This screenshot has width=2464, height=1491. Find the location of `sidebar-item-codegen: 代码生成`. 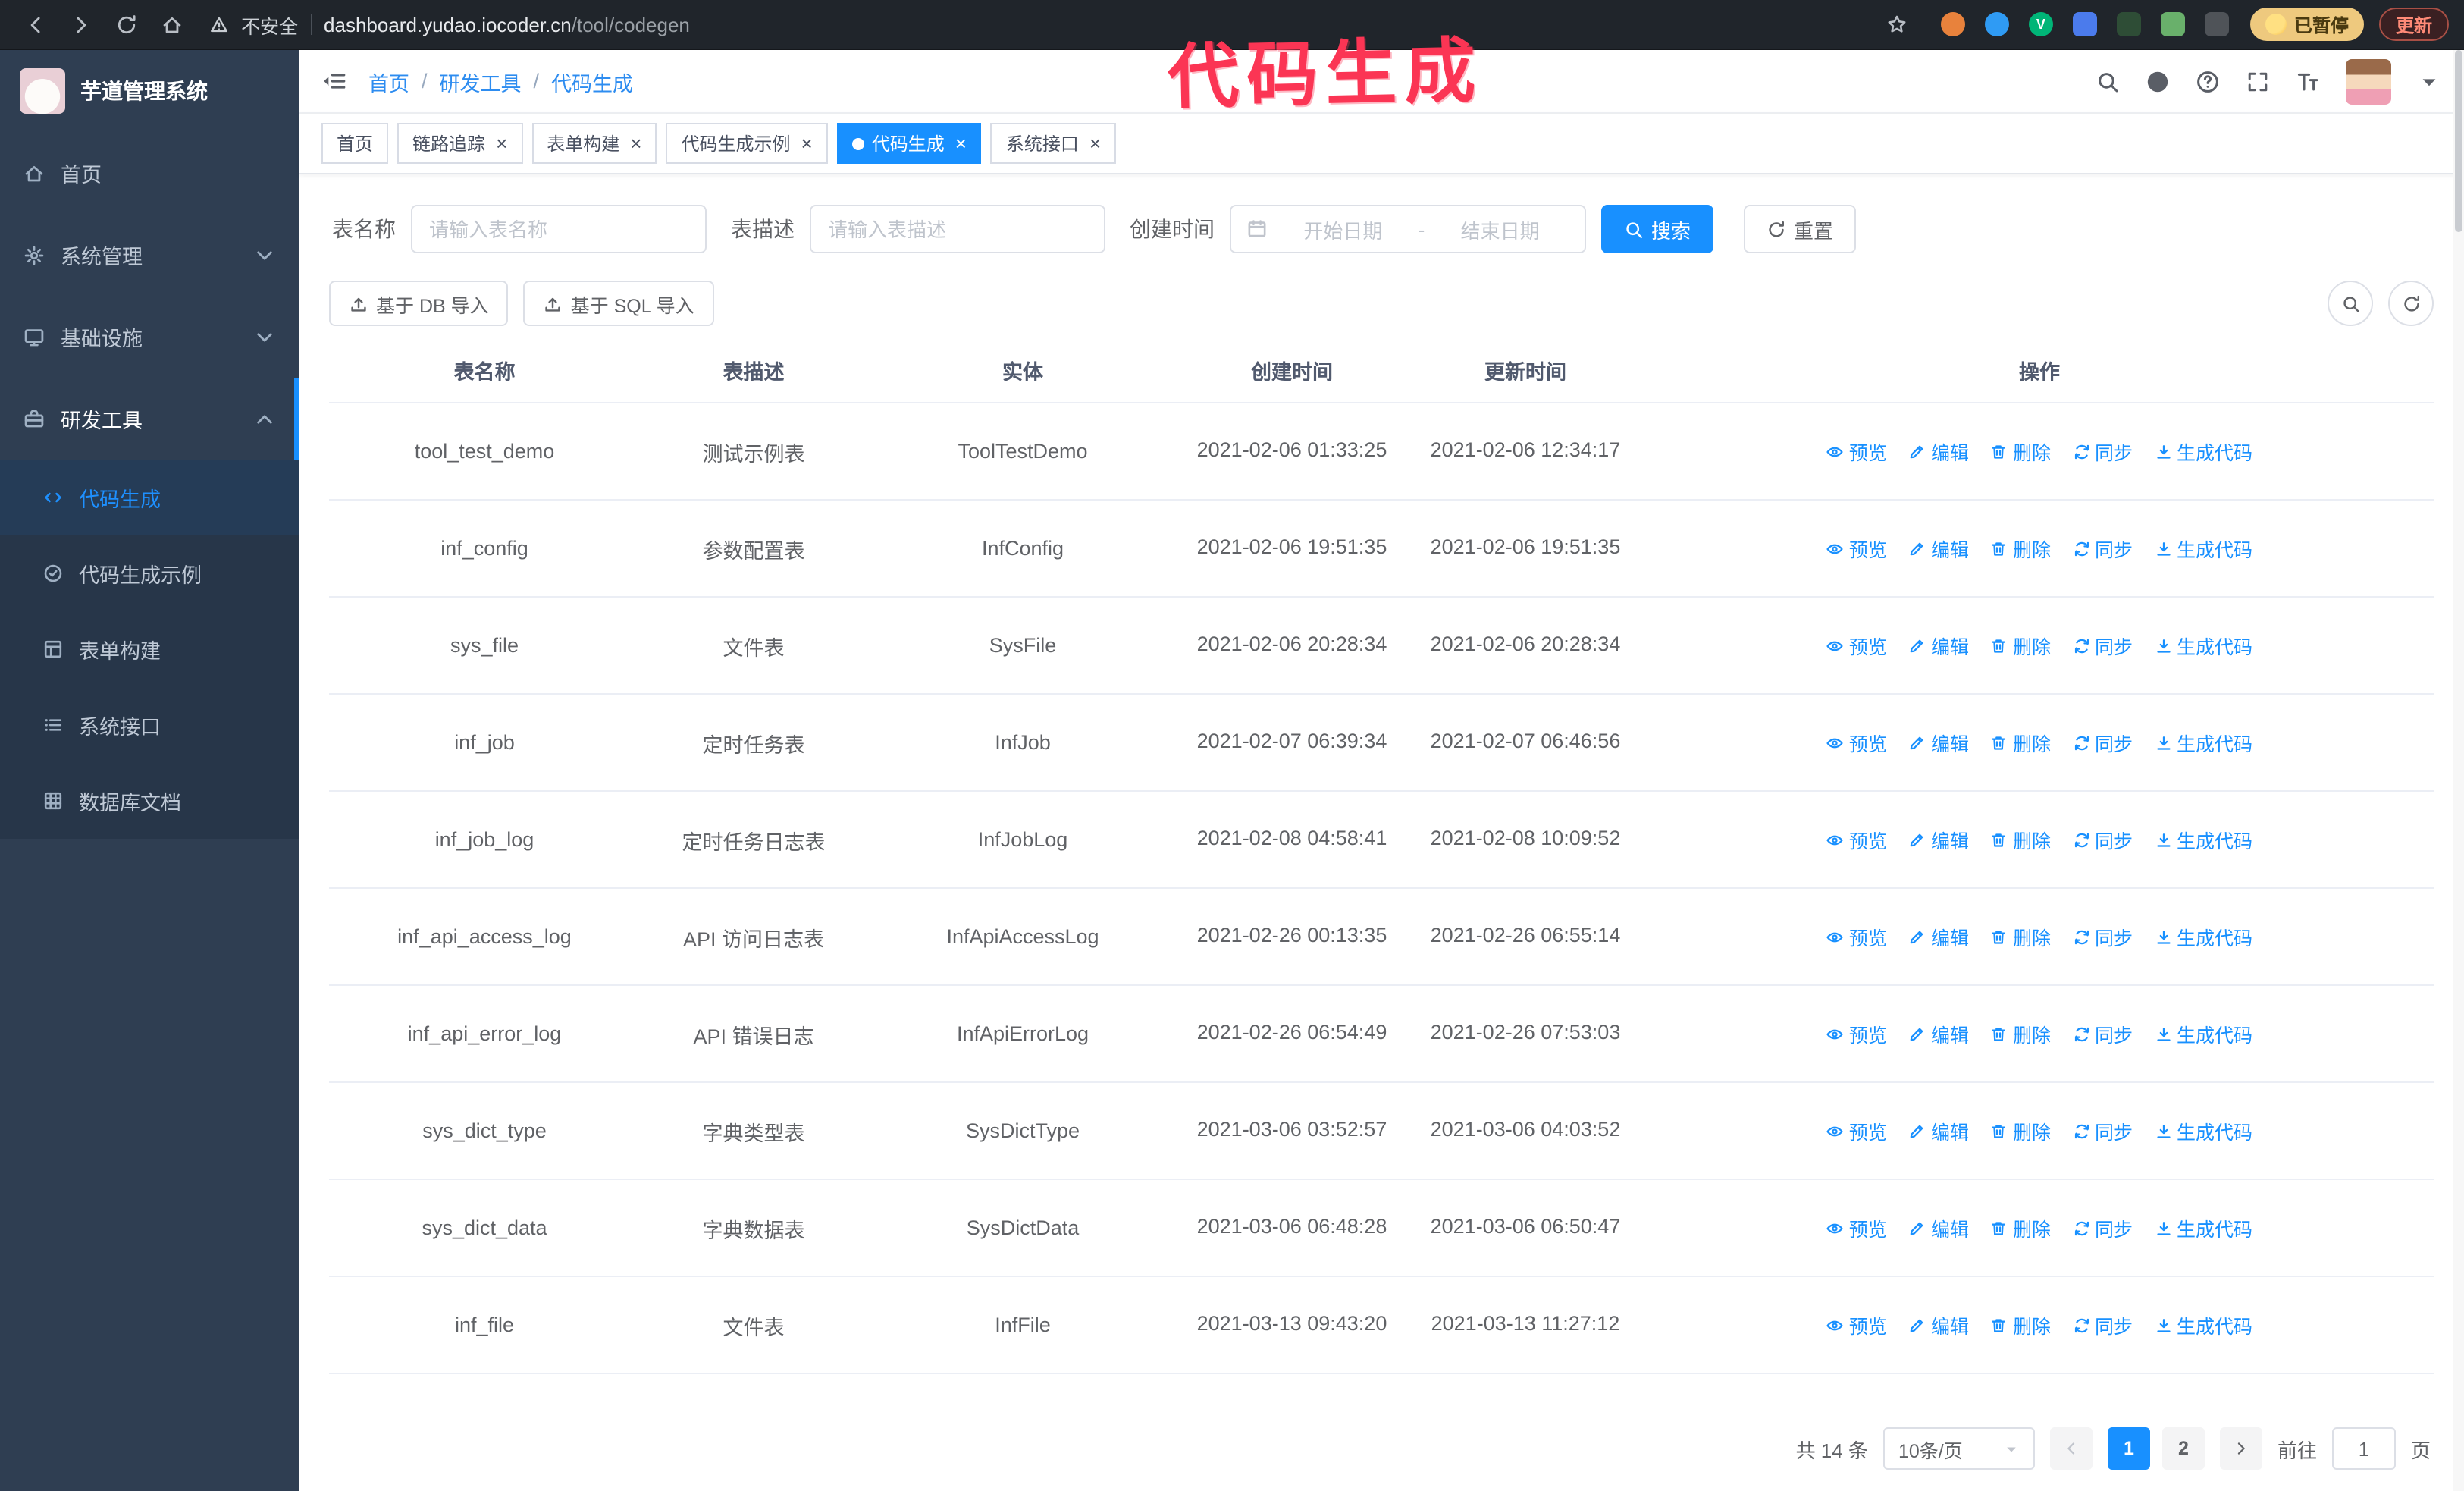

sidebar-item-codegen: 代码生成 is located at coordinates (150, 497).